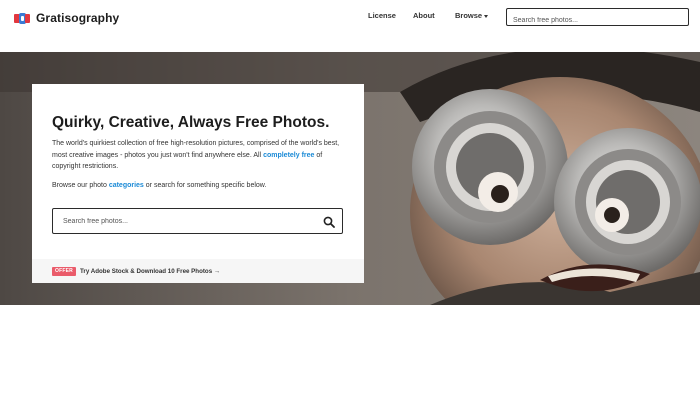  Describe the element at coordinates (78, 18) in the screenshot. I see `logo-text: Gratisography` at that location.